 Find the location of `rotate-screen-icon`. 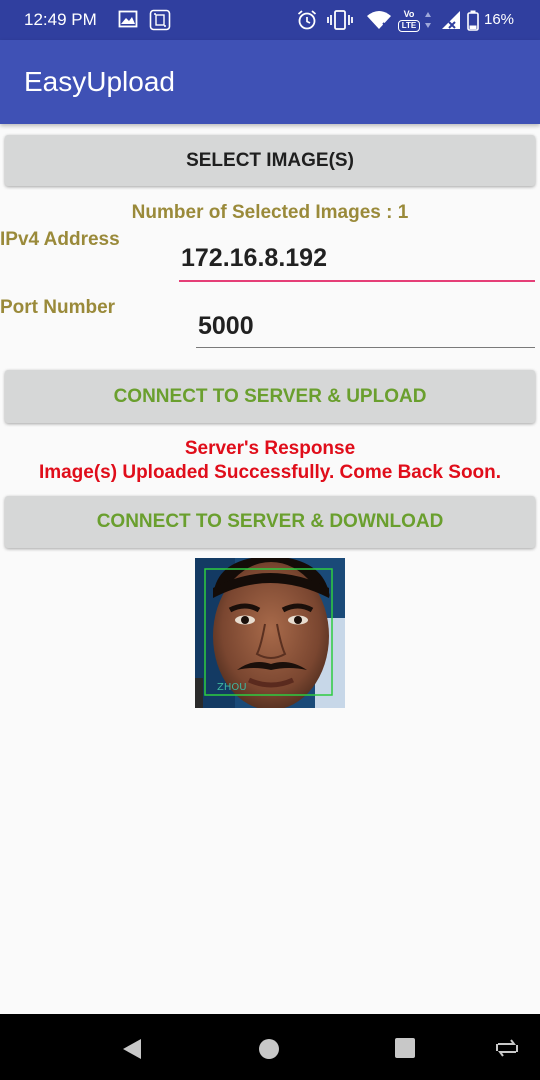

rotate-screen-icon is located at coordinates (507, 1048).